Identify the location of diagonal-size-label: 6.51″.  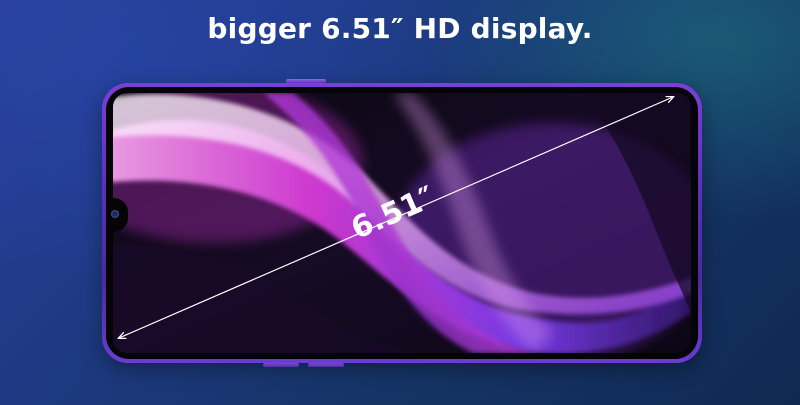
(393, 213).